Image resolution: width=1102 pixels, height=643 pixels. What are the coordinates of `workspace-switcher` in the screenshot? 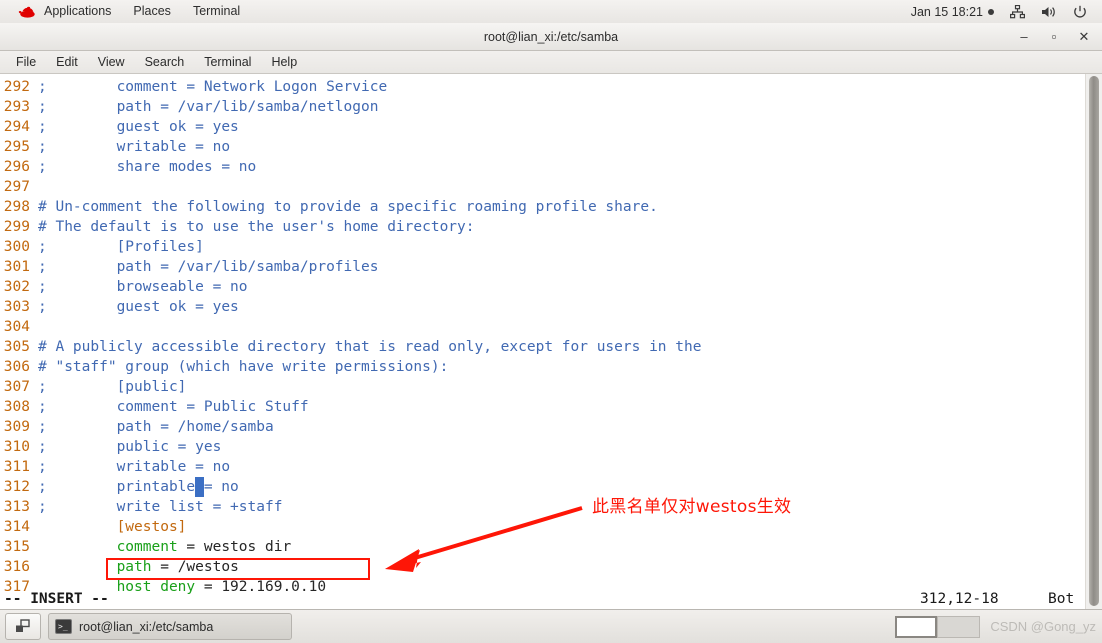 It's located at (938, 626).